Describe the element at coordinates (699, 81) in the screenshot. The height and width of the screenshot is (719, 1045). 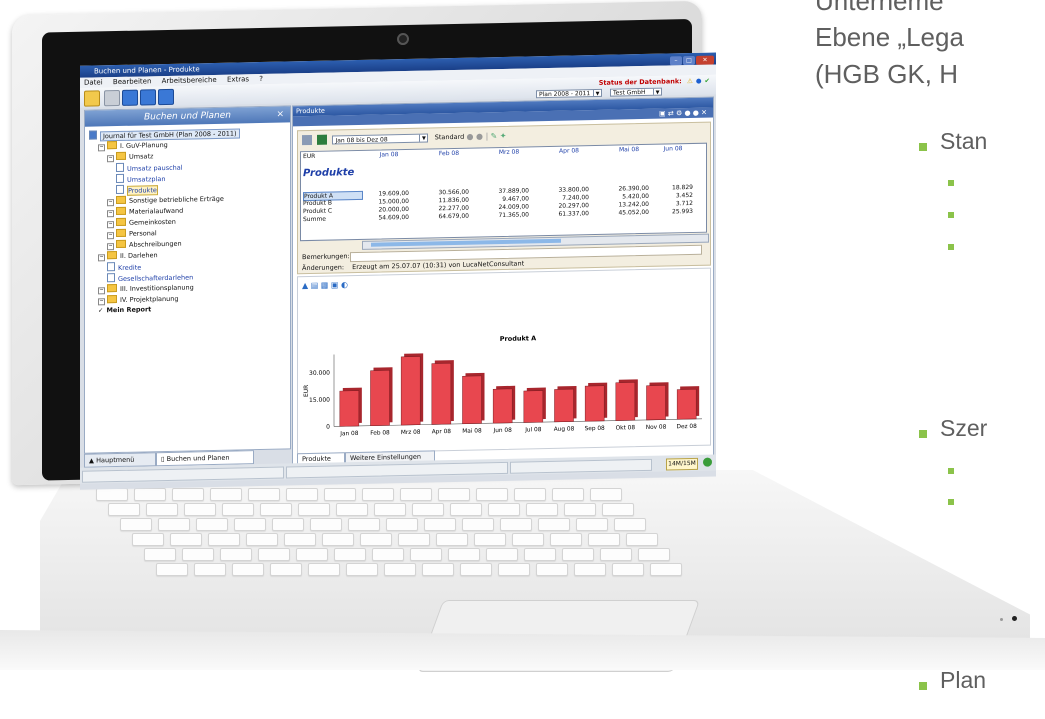
I see `info-icon: ●` at that location.